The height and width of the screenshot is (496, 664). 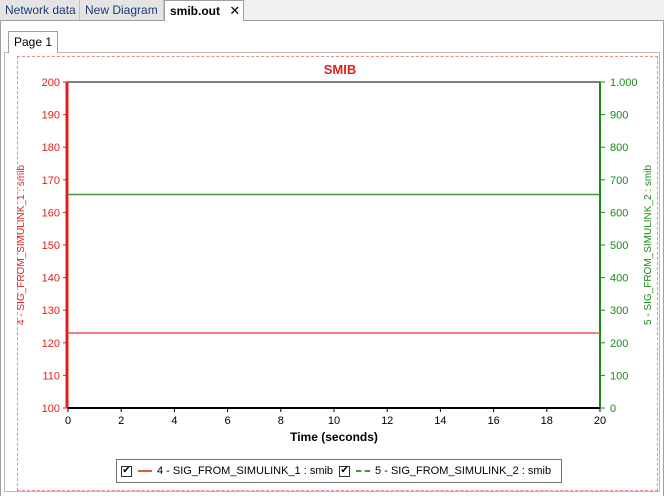 What do you see at coordinates (547, 421) in the screenshot?
I see `x-tick-label: 18` at bounding box center [547, 421].